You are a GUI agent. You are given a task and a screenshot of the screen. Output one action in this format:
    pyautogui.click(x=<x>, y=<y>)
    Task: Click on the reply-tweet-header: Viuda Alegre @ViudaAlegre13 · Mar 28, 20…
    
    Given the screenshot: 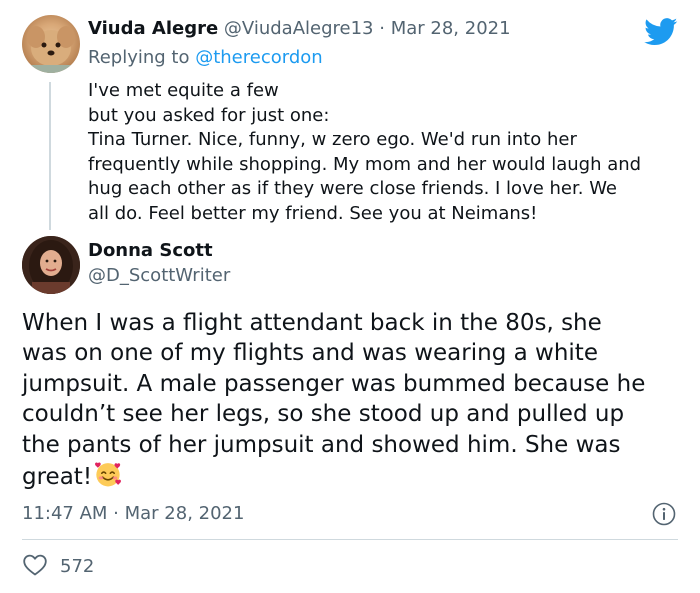 What is the action you would take?
    pyautogui.click(x=299, y=28)
    